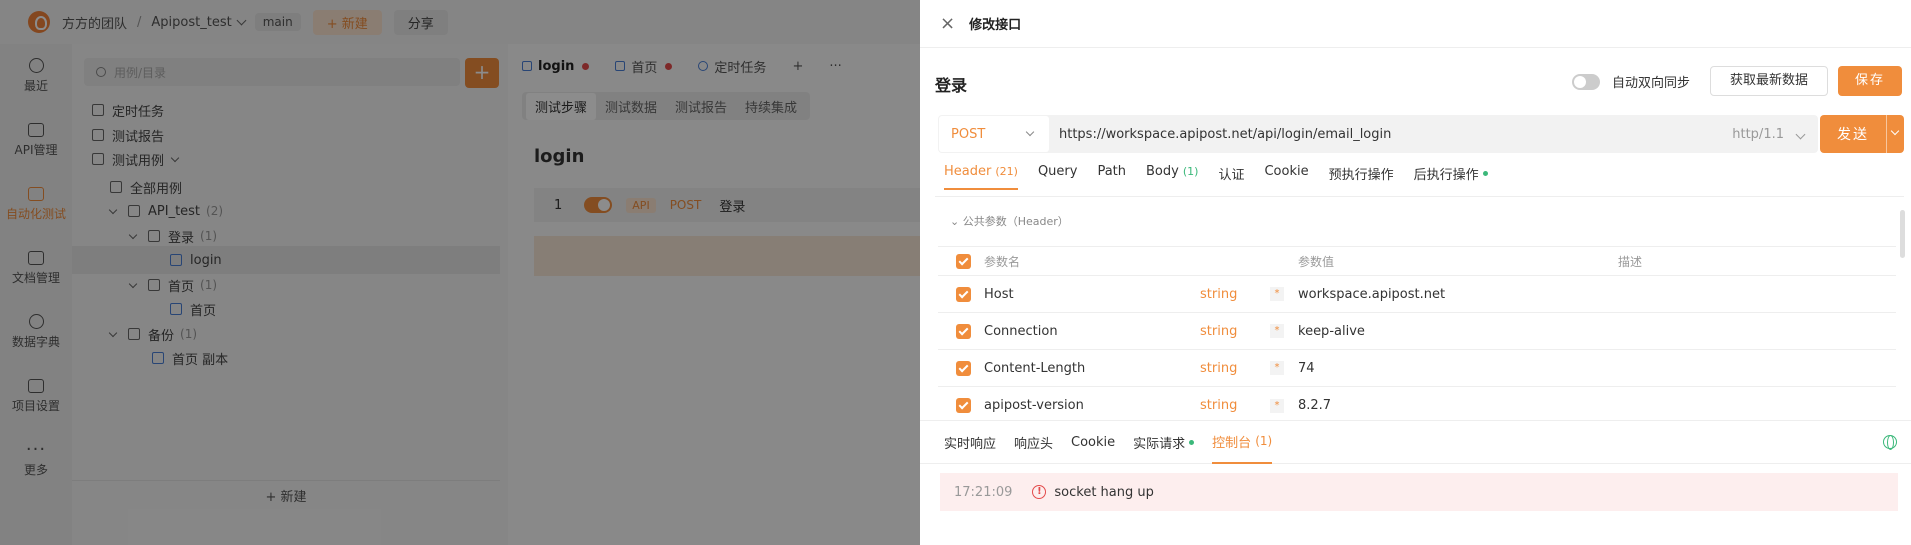 This screenshot has width=1911, height=545. What do you see at coordinates (1415, 24) in the screenshot?
I see `drawer-header: × 修改接口` at bounding box center [1415, 24].